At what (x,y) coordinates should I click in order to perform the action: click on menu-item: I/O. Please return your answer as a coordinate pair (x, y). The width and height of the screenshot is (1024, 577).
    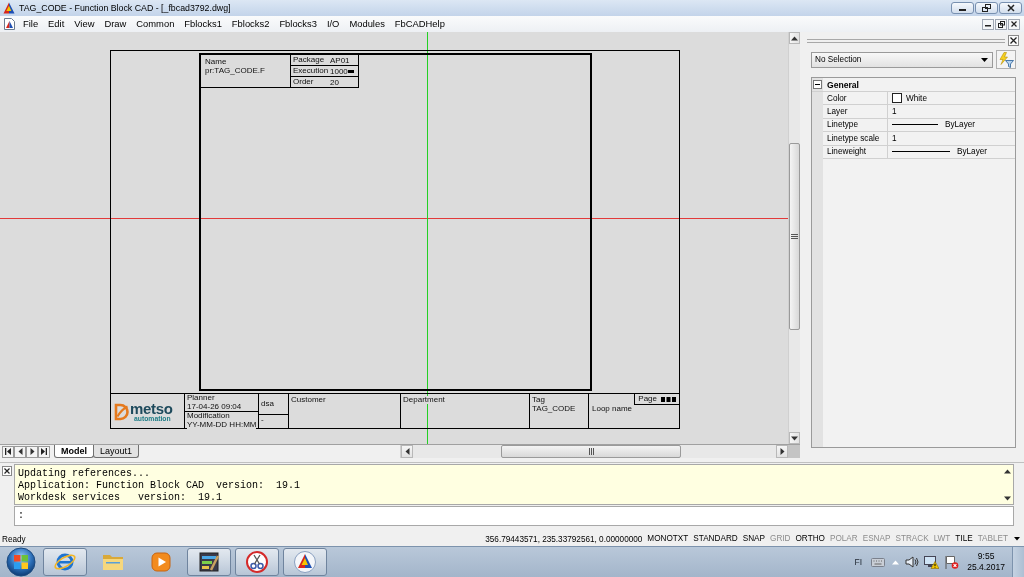
    Looking at the image, I should click on (333, 24).